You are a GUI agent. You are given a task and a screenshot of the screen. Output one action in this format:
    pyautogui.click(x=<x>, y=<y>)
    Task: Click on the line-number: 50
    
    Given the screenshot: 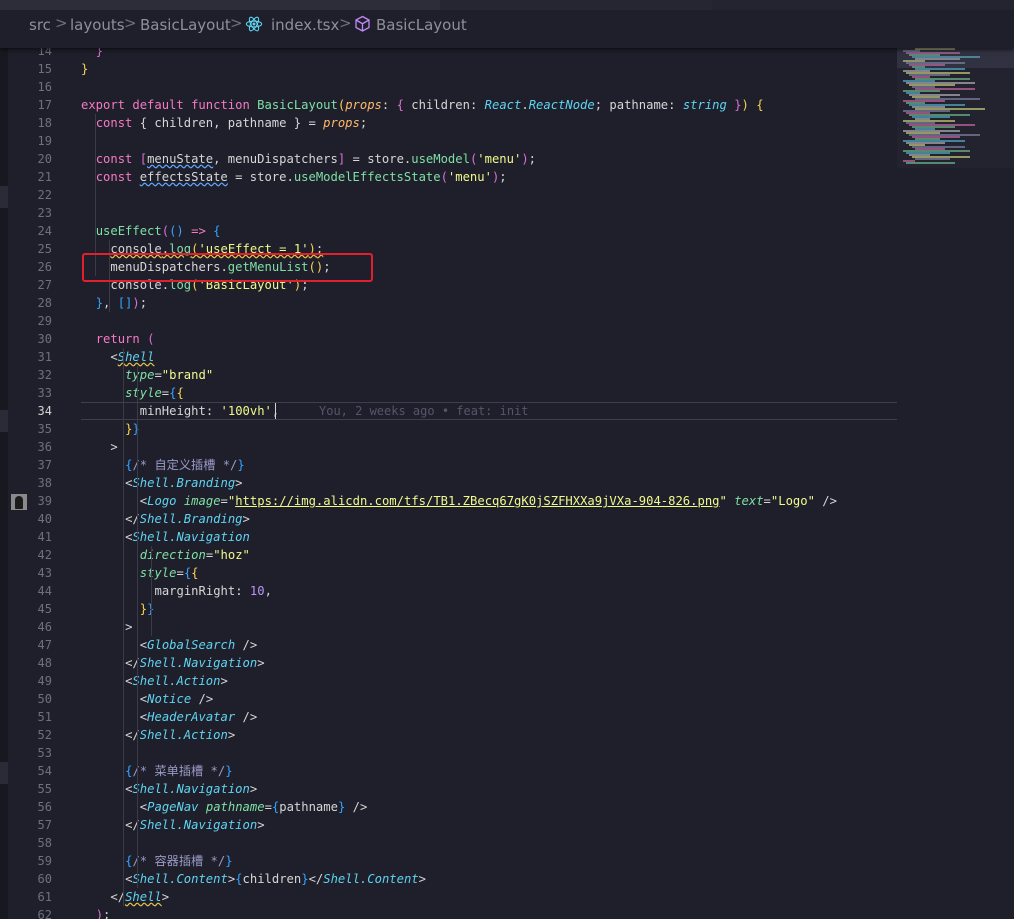 What is the action you would take?
    pyautogui.click(x=26, y=699)
    